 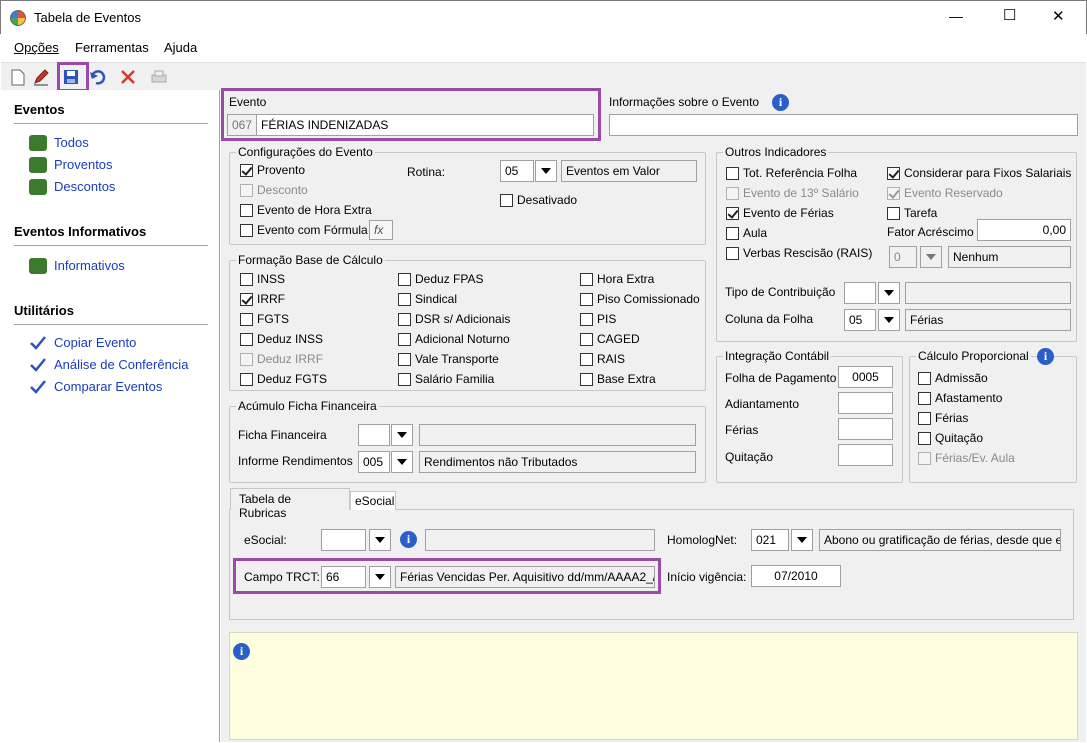 What do you see at coordinates (440, 279) in the screenshot?
I see `deduz-fpas-checkbox: Deduz FPAS` at bounding box center [440, 279].